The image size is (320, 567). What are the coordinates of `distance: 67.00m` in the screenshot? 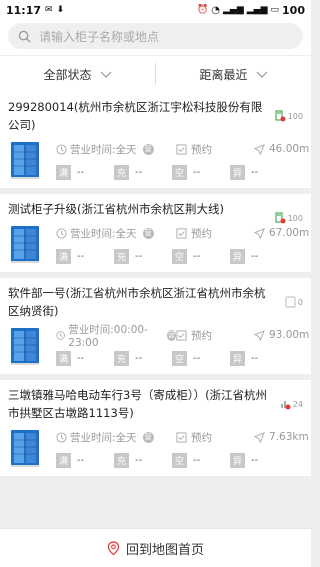 It's located at (281, 233).